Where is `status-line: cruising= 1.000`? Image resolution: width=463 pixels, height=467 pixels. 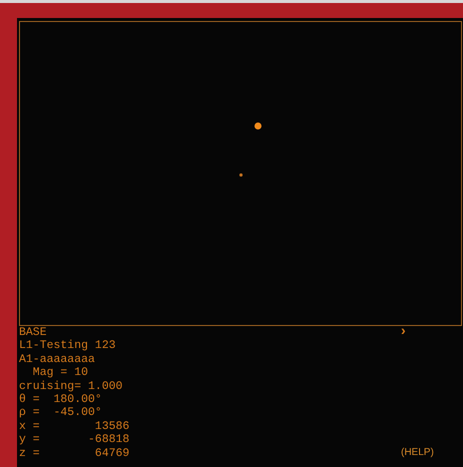
status-line: cruising= 1.000 is located at coordinates (71, 387).